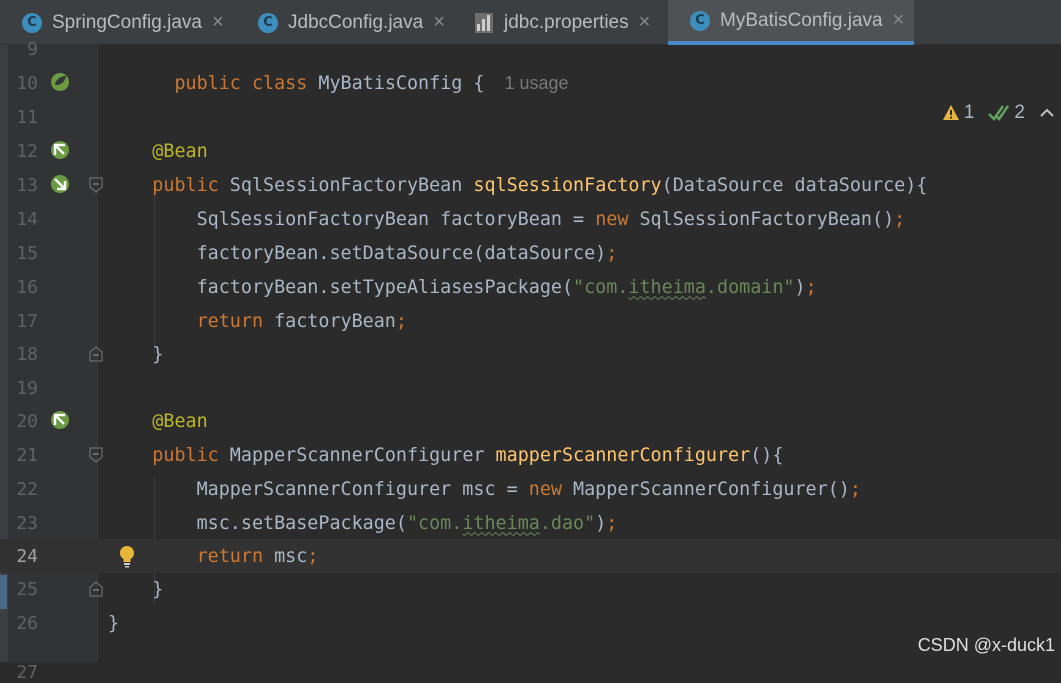 The width and height of the screenshot is (1061, 683). I want to click on line-number: 20, so click(27, 421).